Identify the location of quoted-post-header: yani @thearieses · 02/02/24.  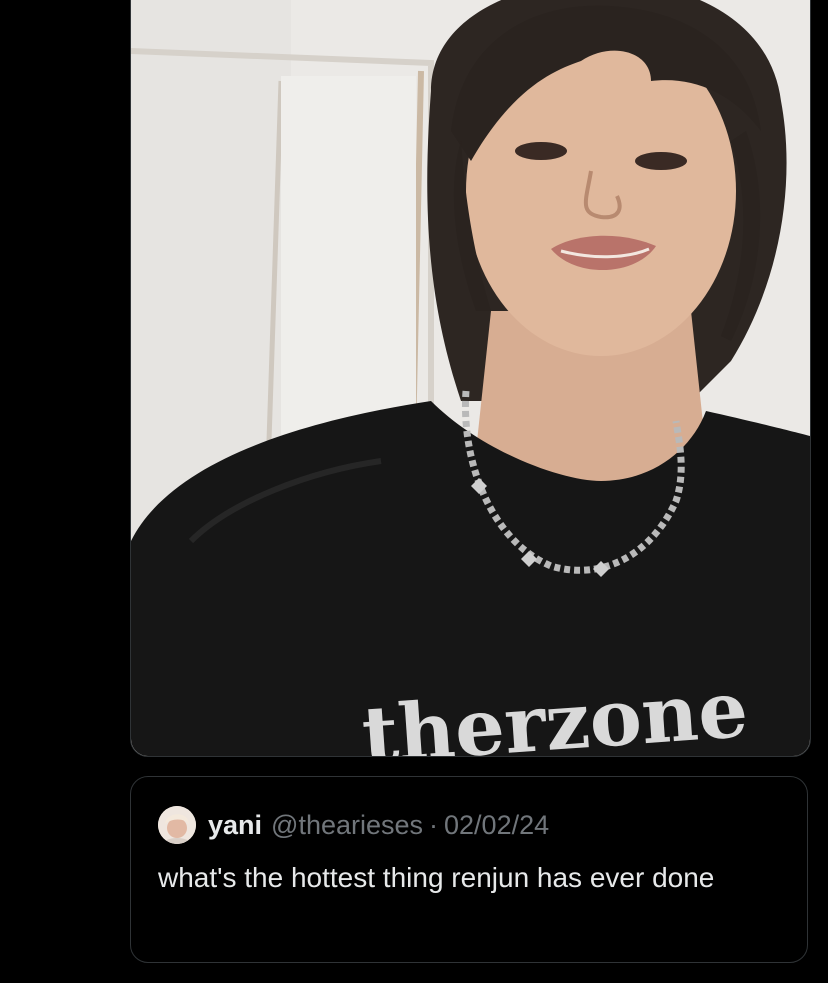
(353, 825).